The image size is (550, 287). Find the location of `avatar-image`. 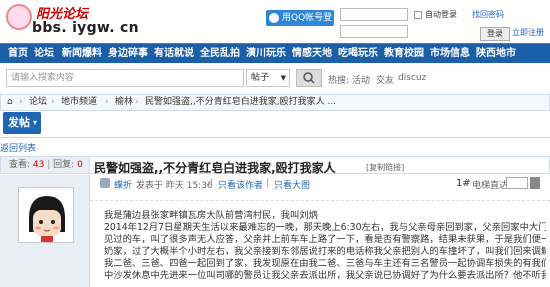

avatar-image is located at coordinates (46, 215).